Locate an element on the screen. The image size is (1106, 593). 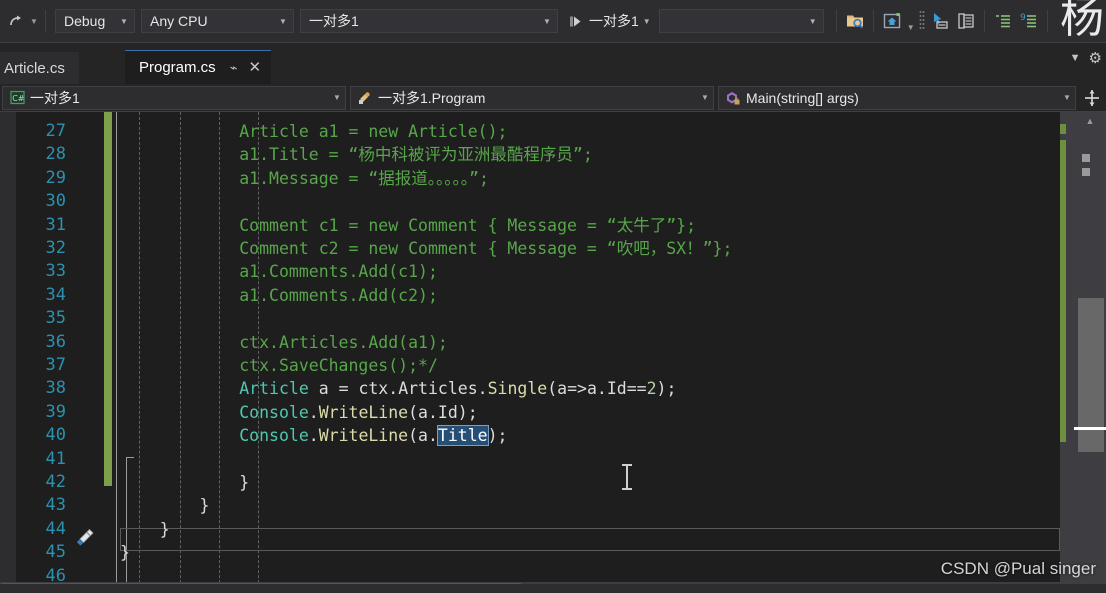
line-number: 29 is located at coordinates (55, 177).